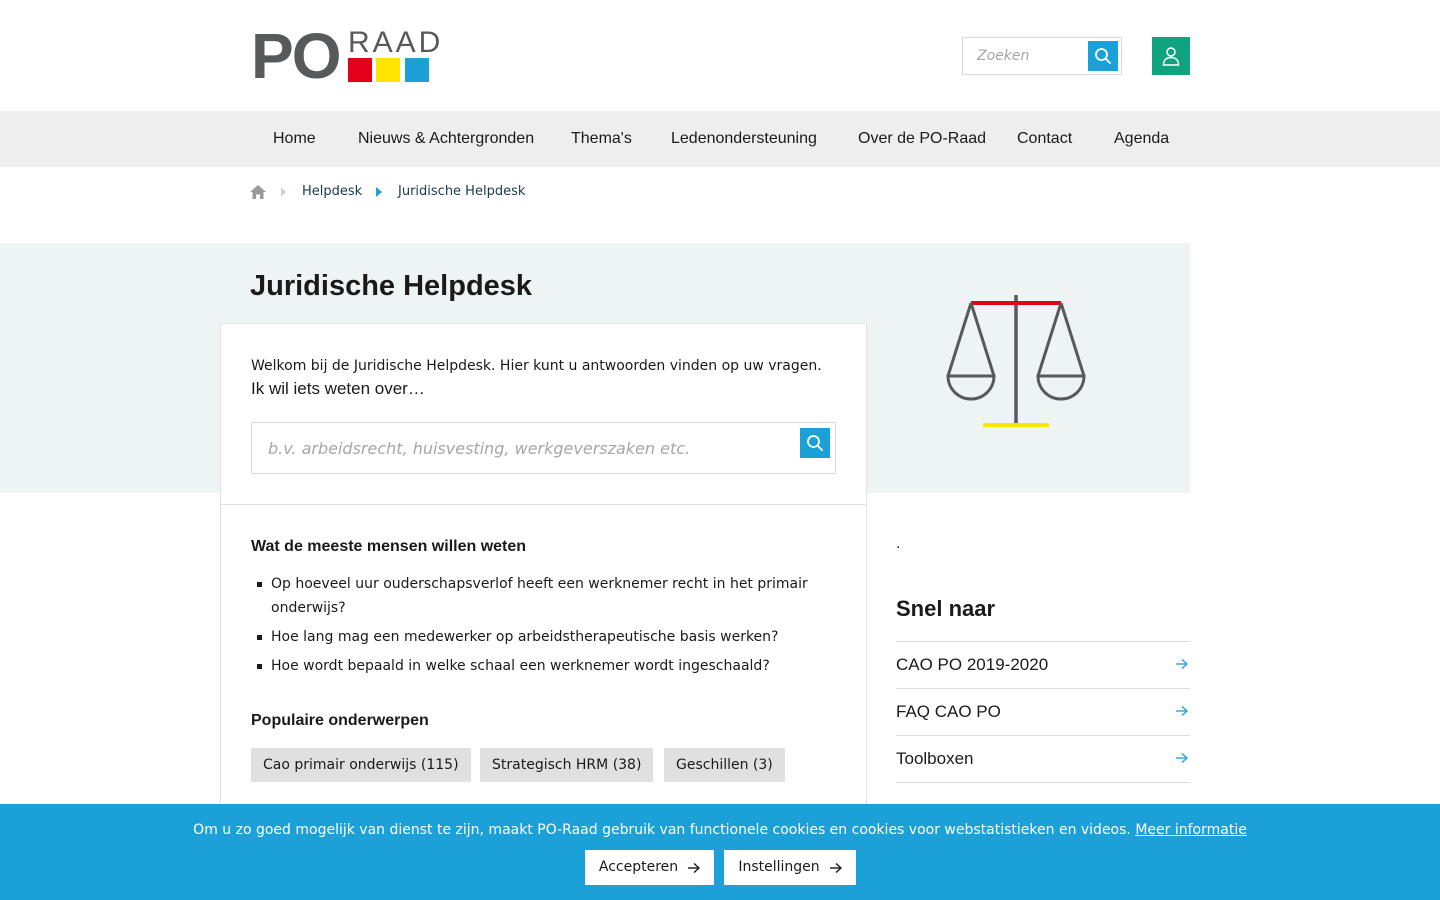 The width and height of the screenshot is (1440, 900). I want to click on cookie-settings-label: Instellingen, so click(779, 867).